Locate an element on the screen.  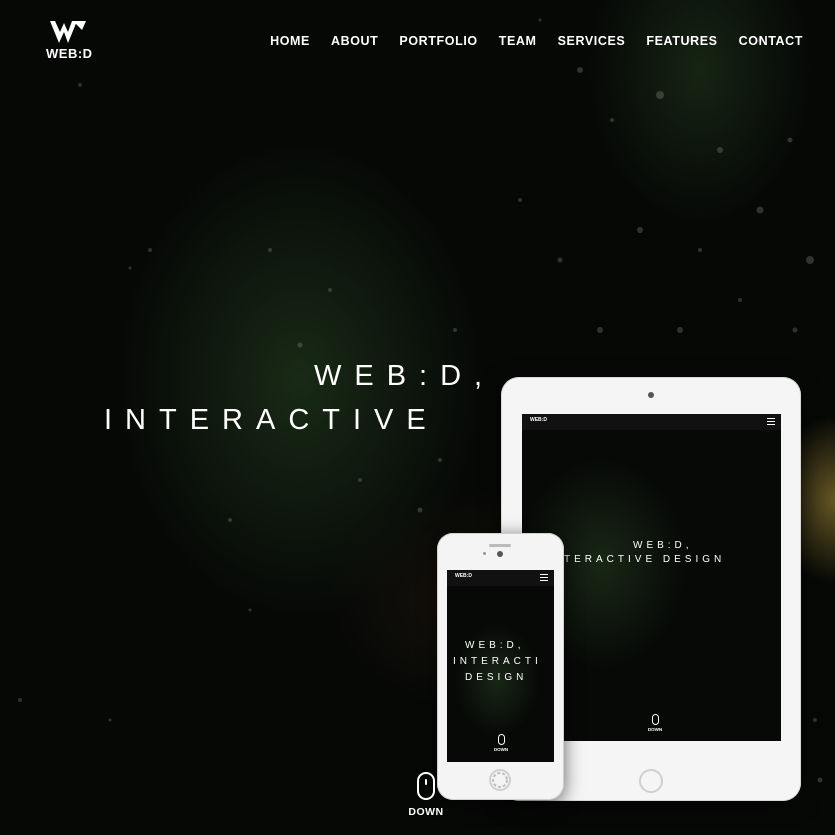
tablet-screen-title-line2: TERACTIVE DESIGN is located at coordinates (645, 559).